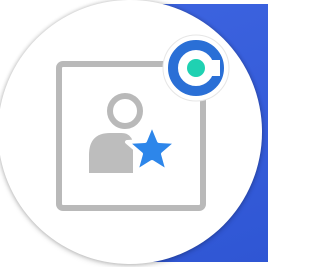  Describe the element at coordinates (125, 111) in the screenshot. I see `person-head-icon` at that location.